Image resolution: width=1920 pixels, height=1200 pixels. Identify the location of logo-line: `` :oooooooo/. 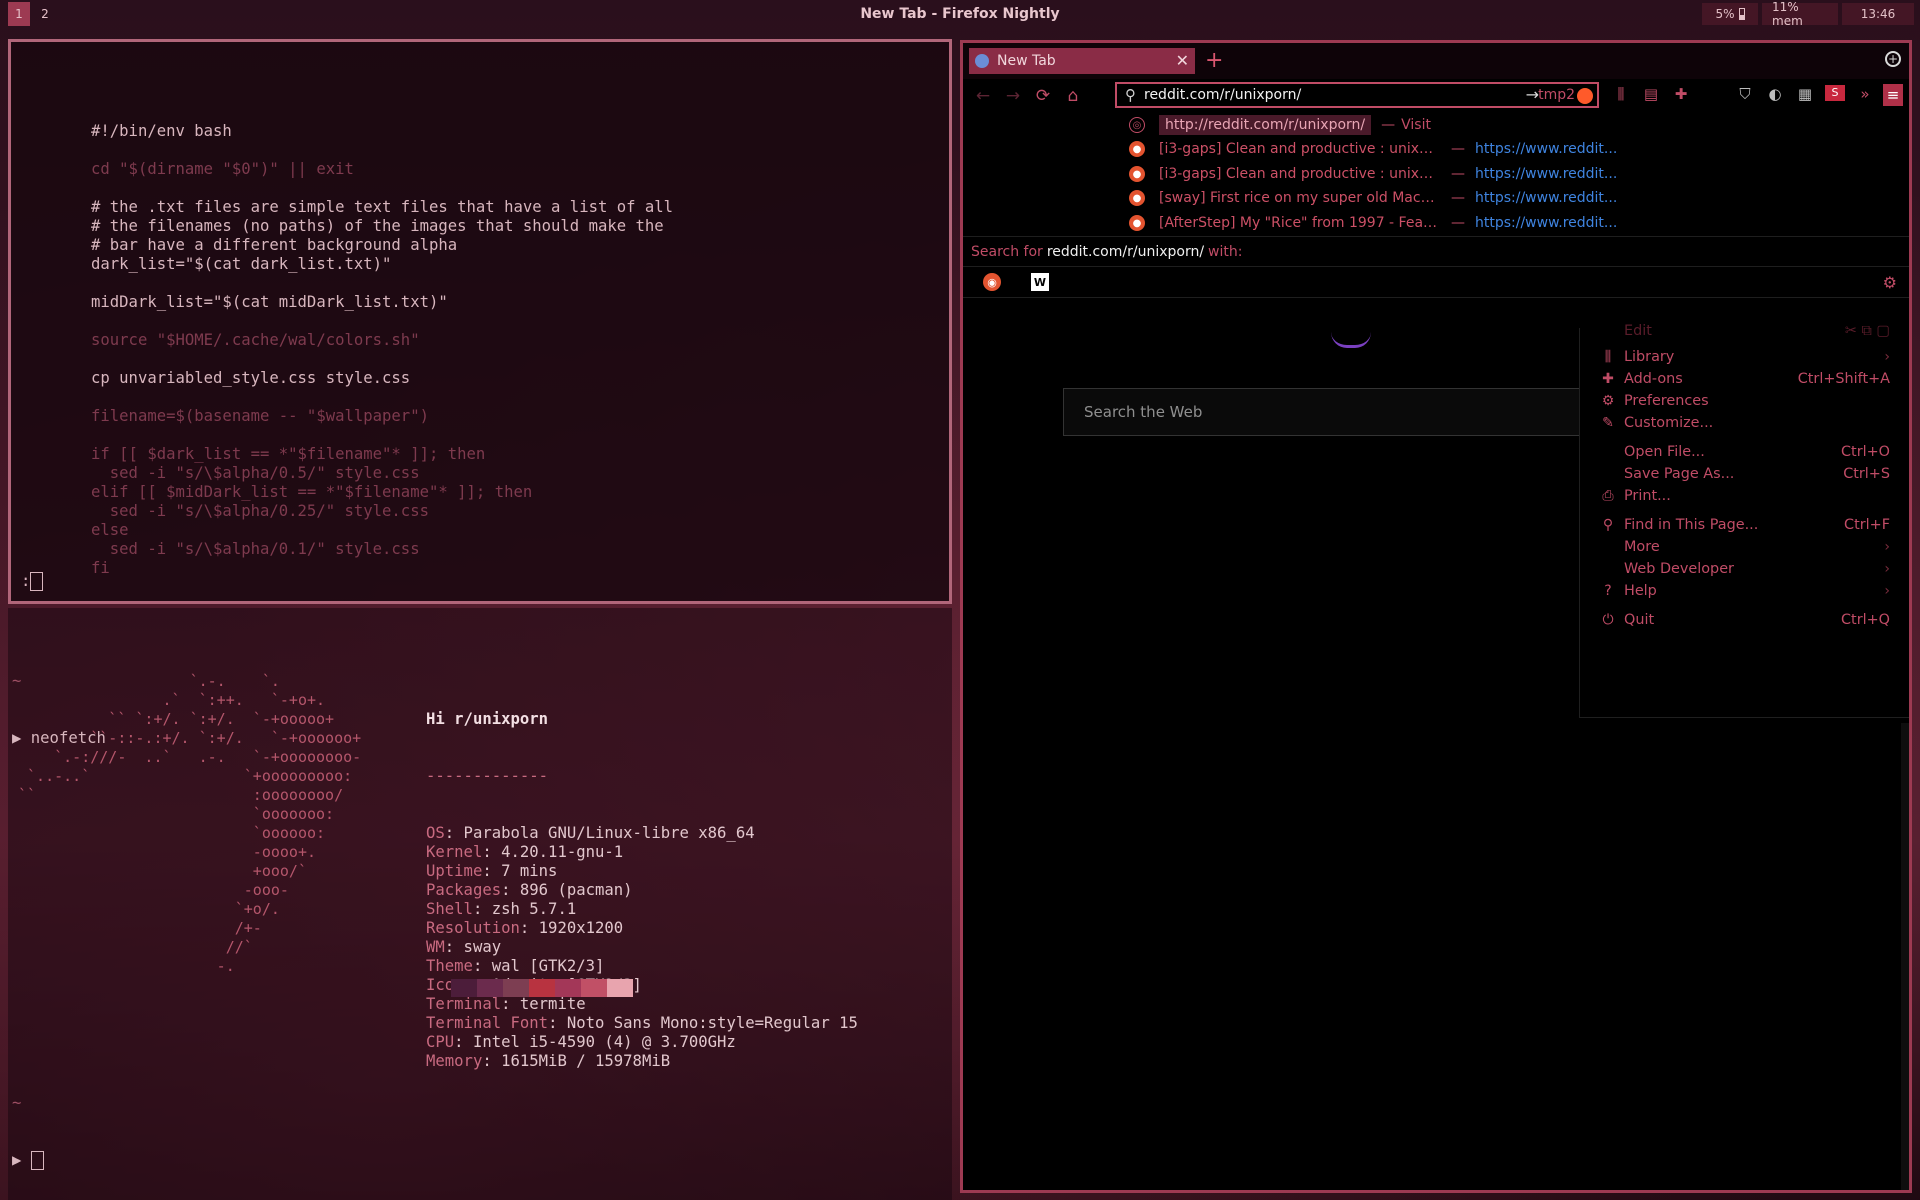
(181, 795).